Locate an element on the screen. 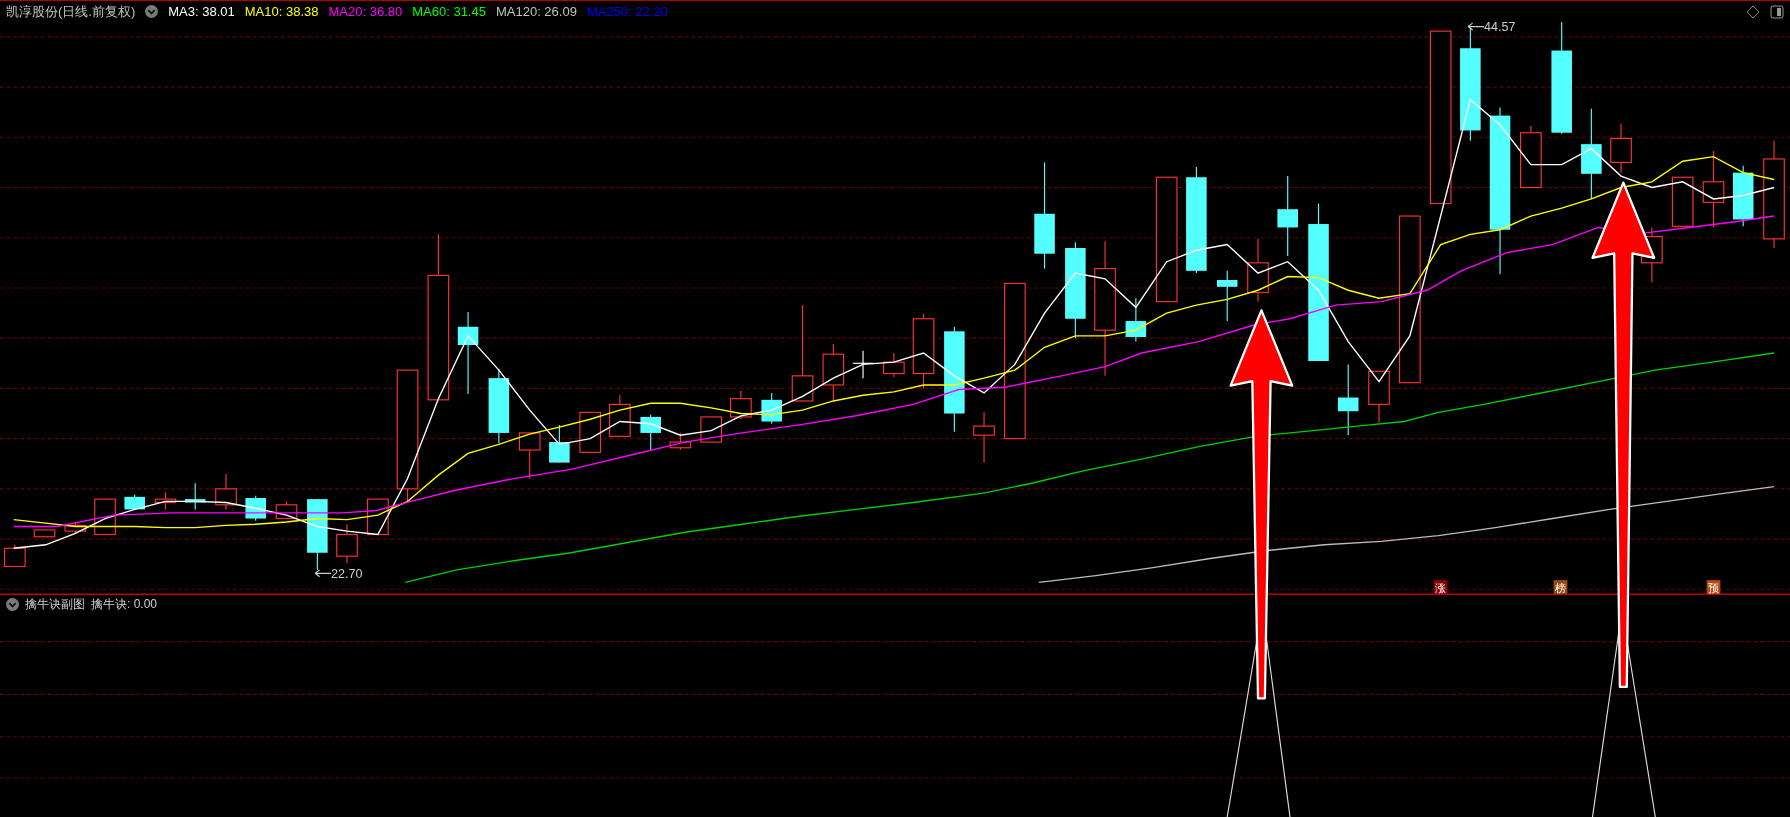 The height and width of the screenshot is (817, 1790). signal-marker: 榜 is located at coordinates (1560, 587).